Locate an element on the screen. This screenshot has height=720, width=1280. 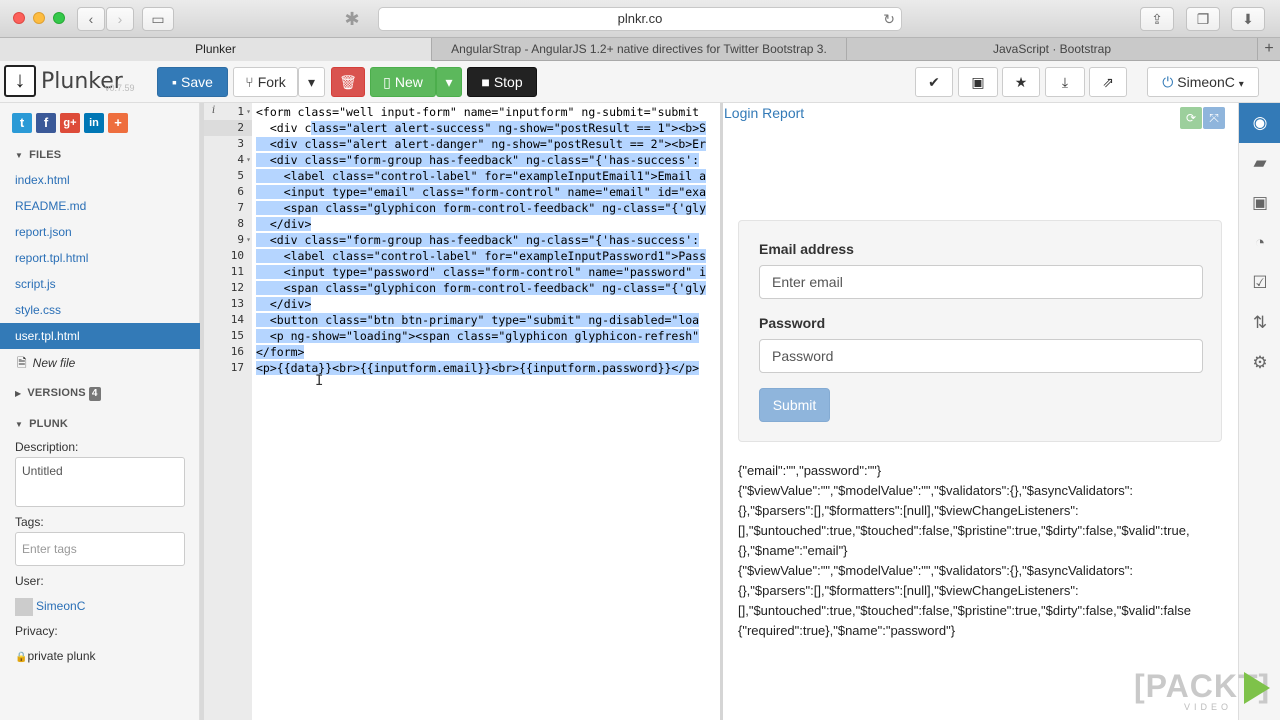
sidebar-toggle-button: ▭ is located at coordinates (158, 19).